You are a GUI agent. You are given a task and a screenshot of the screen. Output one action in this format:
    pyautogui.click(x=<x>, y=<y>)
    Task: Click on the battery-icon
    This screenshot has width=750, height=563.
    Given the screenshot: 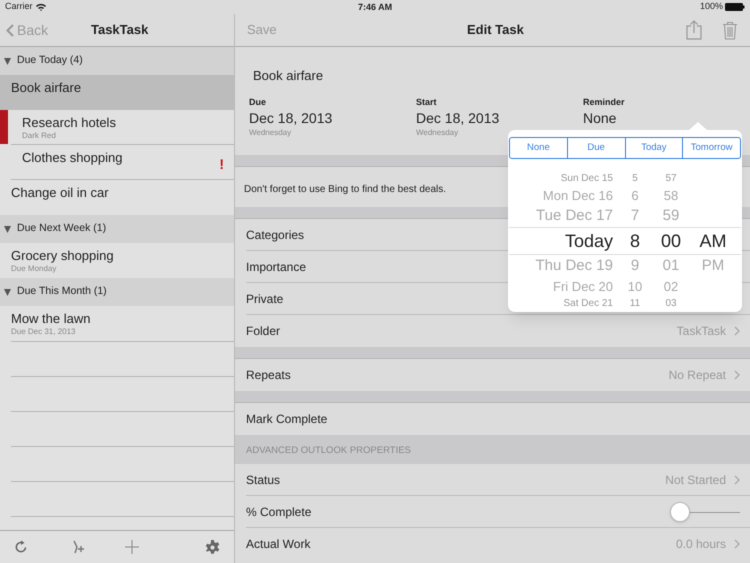 What is the action you would take?
    pyautogui.click(x=735, y=7)
    